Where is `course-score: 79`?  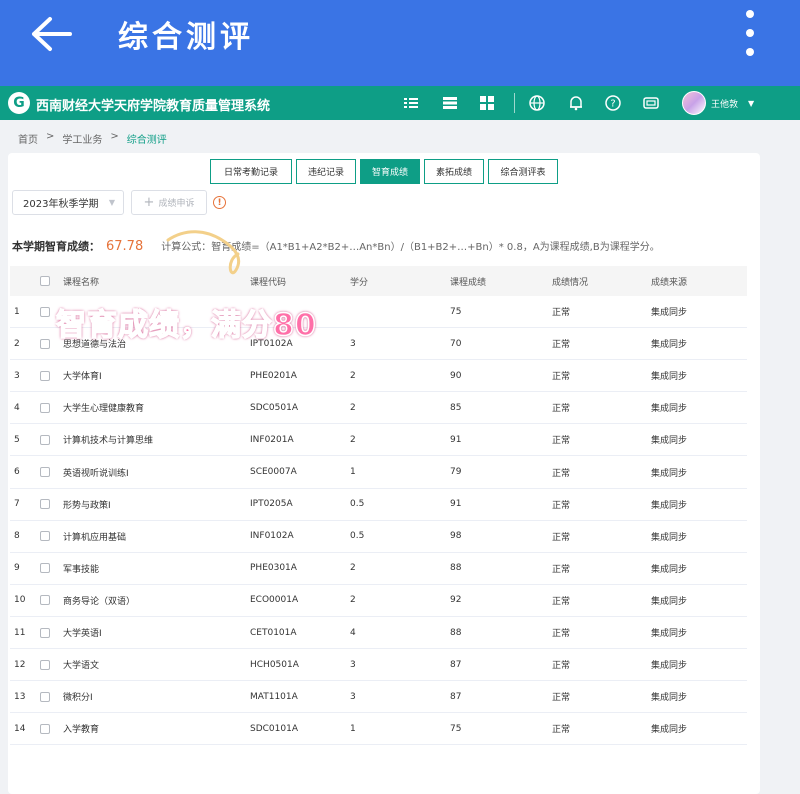
course-score: 79 is located at coordinates (456, 472).